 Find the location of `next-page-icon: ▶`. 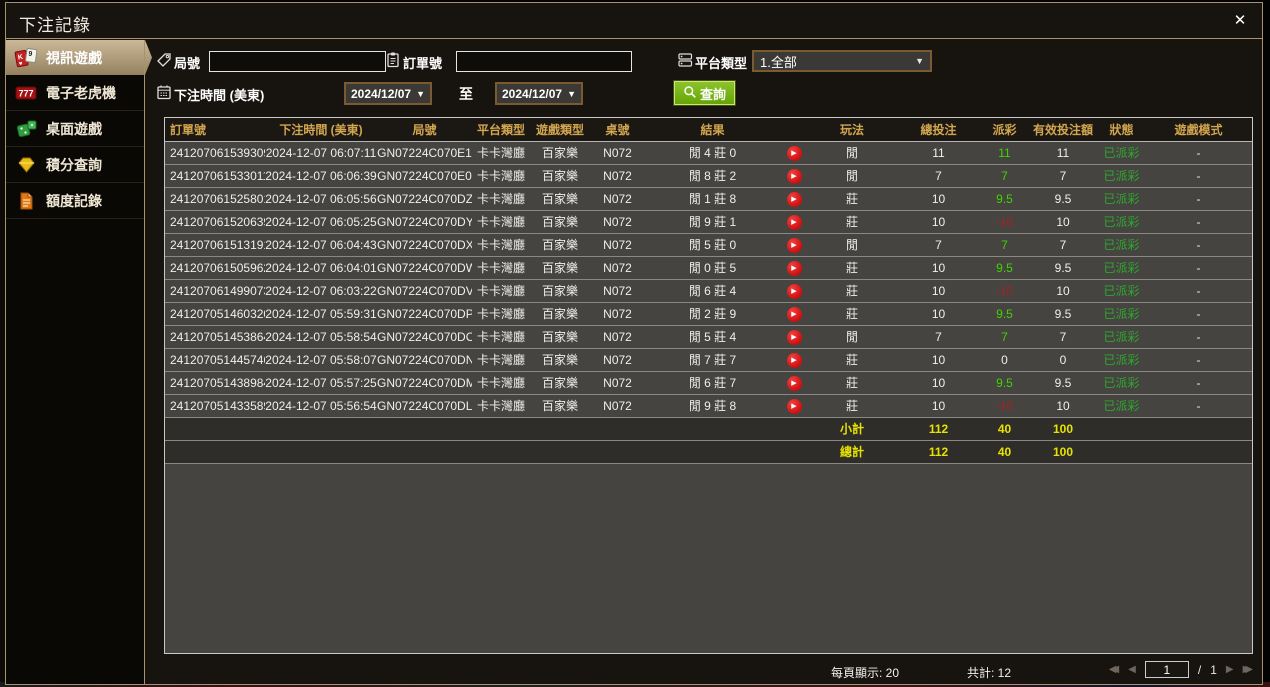

next-page-icon: ▶ is located at coordinates (1230, 669).